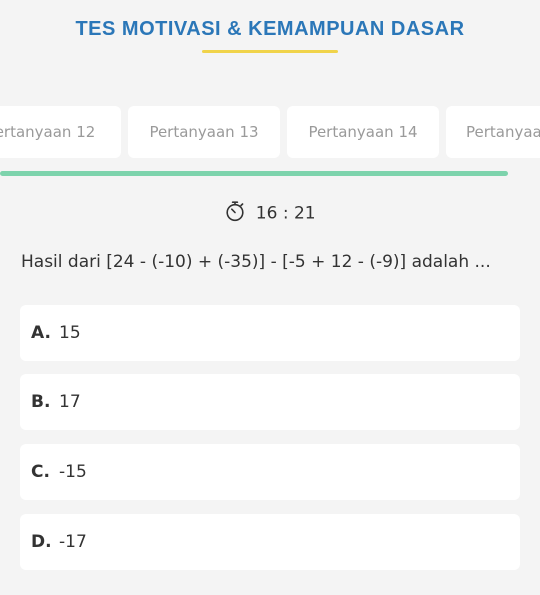 Image resolution: width=540 pixels, height=595 pixels. What do you see at coordinates (363, 132) in the screenshot?
I see `tab-question-14: Pertanyaan 14` at bounding box center [363, 132].